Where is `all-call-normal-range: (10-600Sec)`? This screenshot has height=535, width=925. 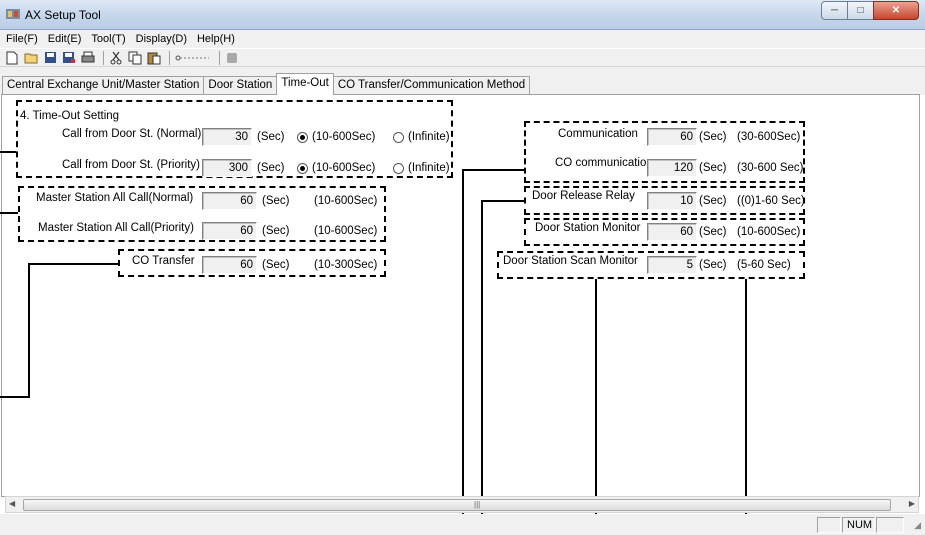
all-call-normal-range: (10-600Sec) is located at coordinates (346, 201).